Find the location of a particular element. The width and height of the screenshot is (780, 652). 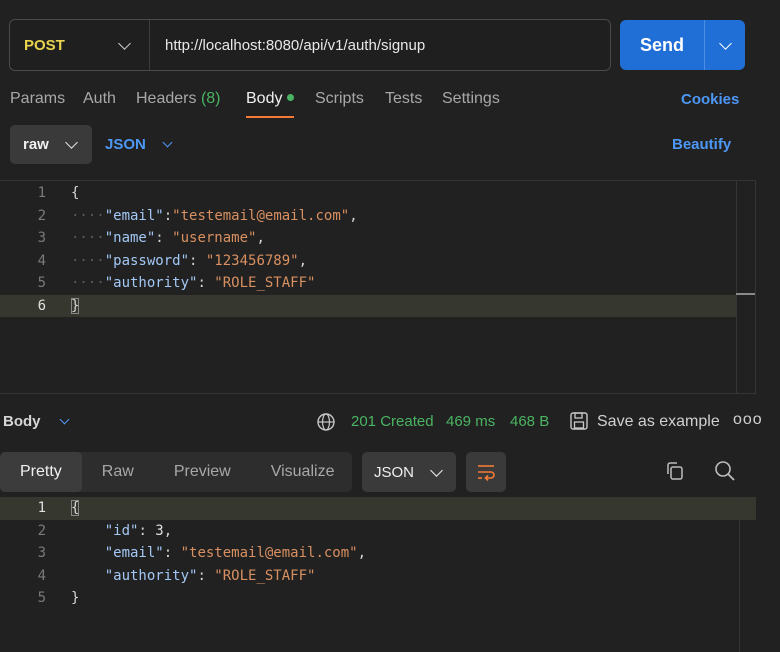

tab-pretty: Pretty is located at coordinates (41, 472).